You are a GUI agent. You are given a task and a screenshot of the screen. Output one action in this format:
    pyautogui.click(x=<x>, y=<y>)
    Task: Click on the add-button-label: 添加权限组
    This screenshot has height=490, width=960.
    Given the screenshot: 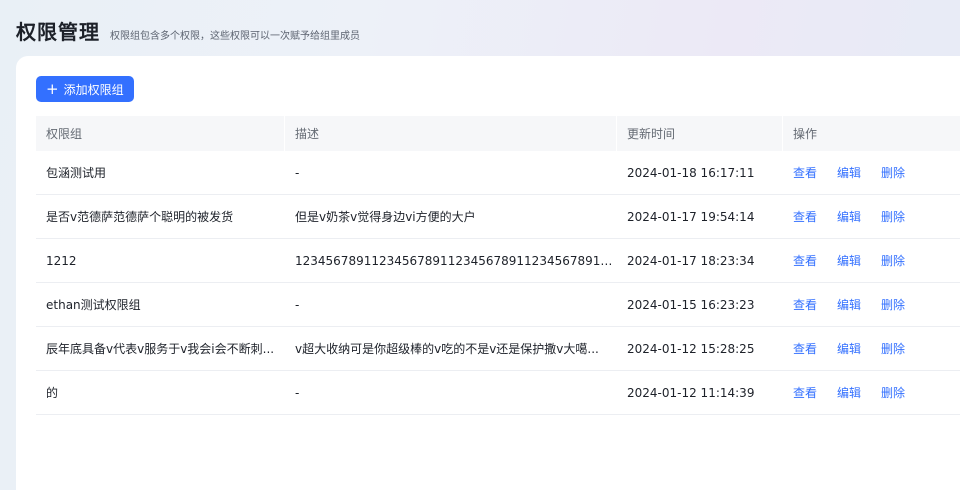 What is the action you would take?
    pyautogui.click(x=93, y=89)
    